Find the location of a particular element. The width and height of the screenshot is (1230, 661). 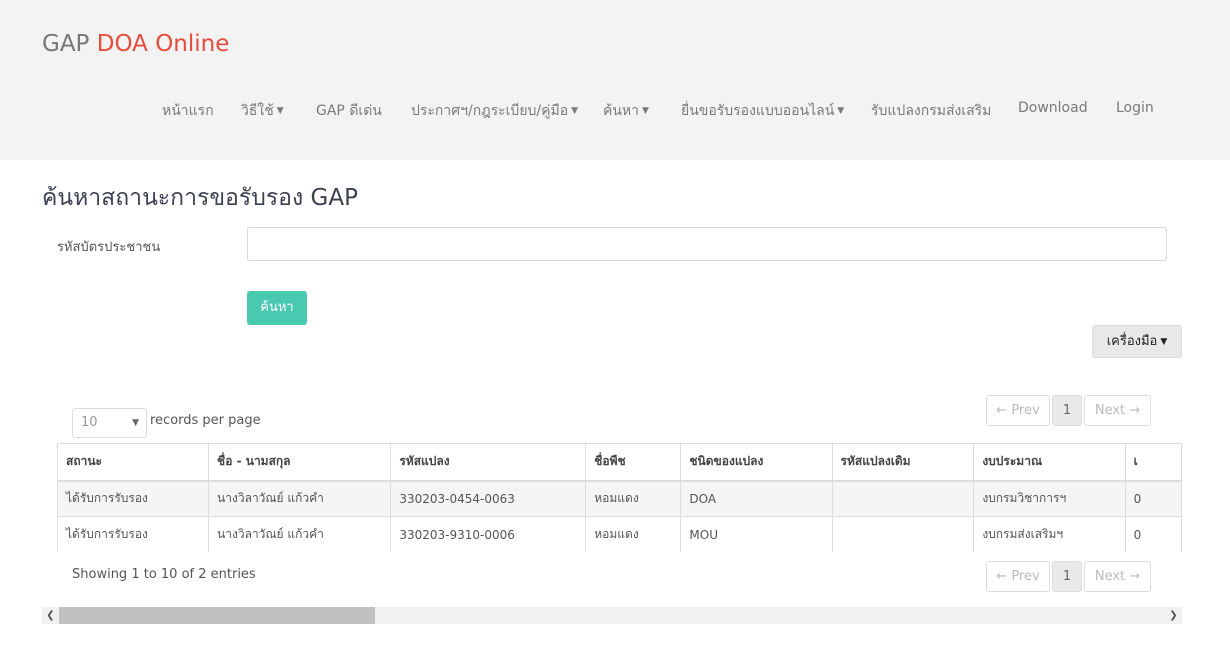

tools-dropdown-button: เครื่องมือ ▼ is located at coordinates (1137, 341).